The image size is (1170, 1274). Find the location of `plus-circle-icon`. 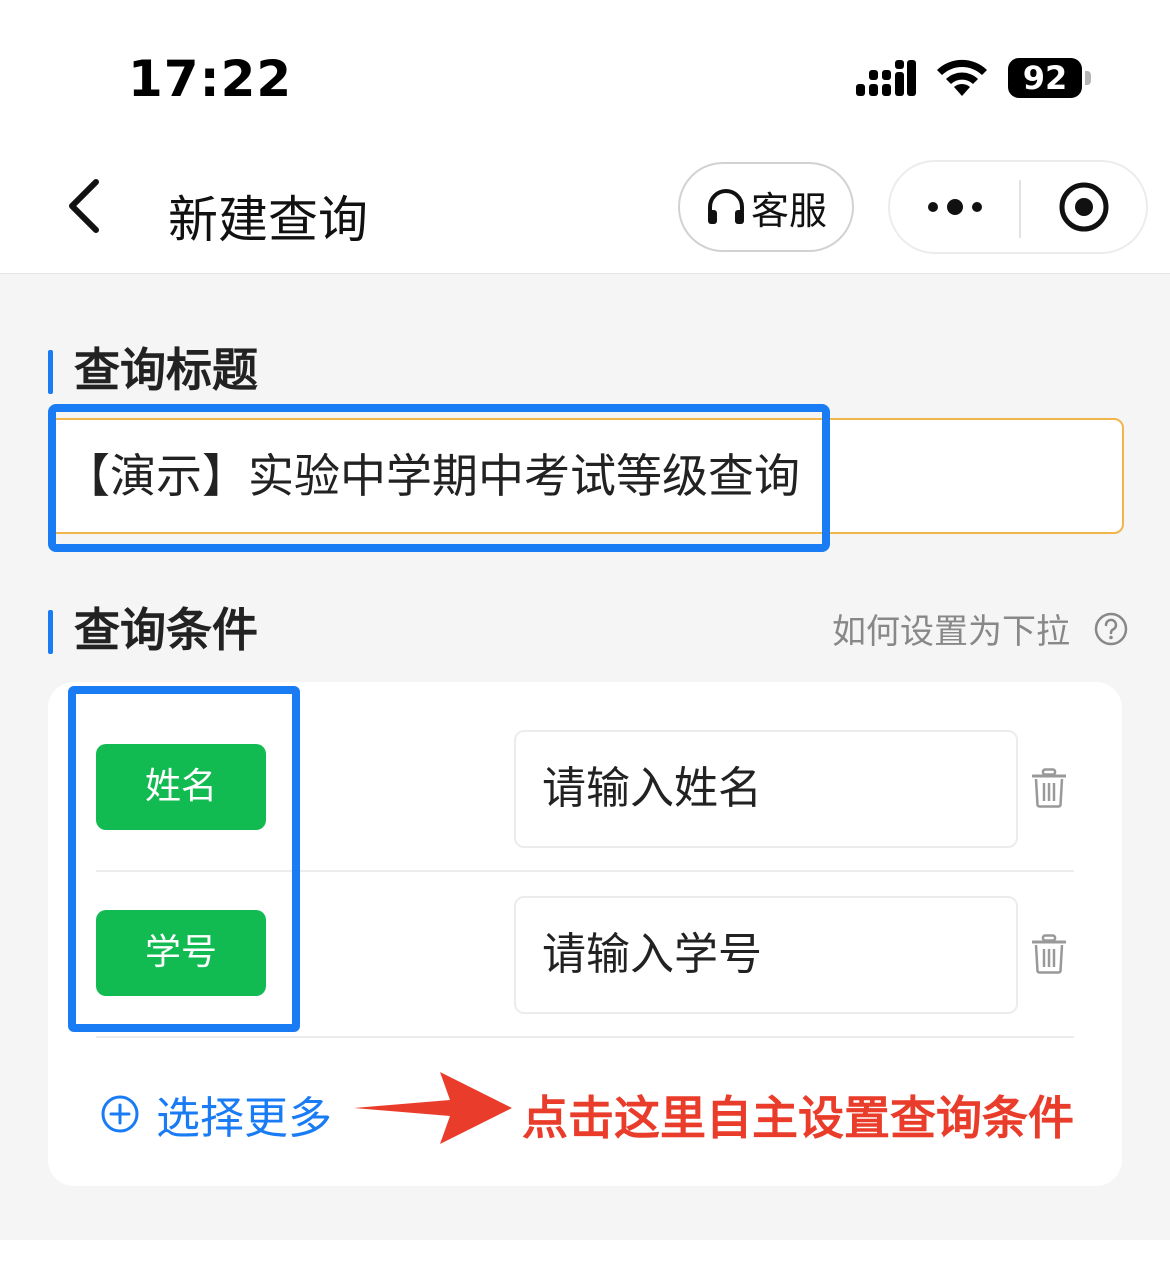

plus-circle-icon is located at coordinates (120, 1114).